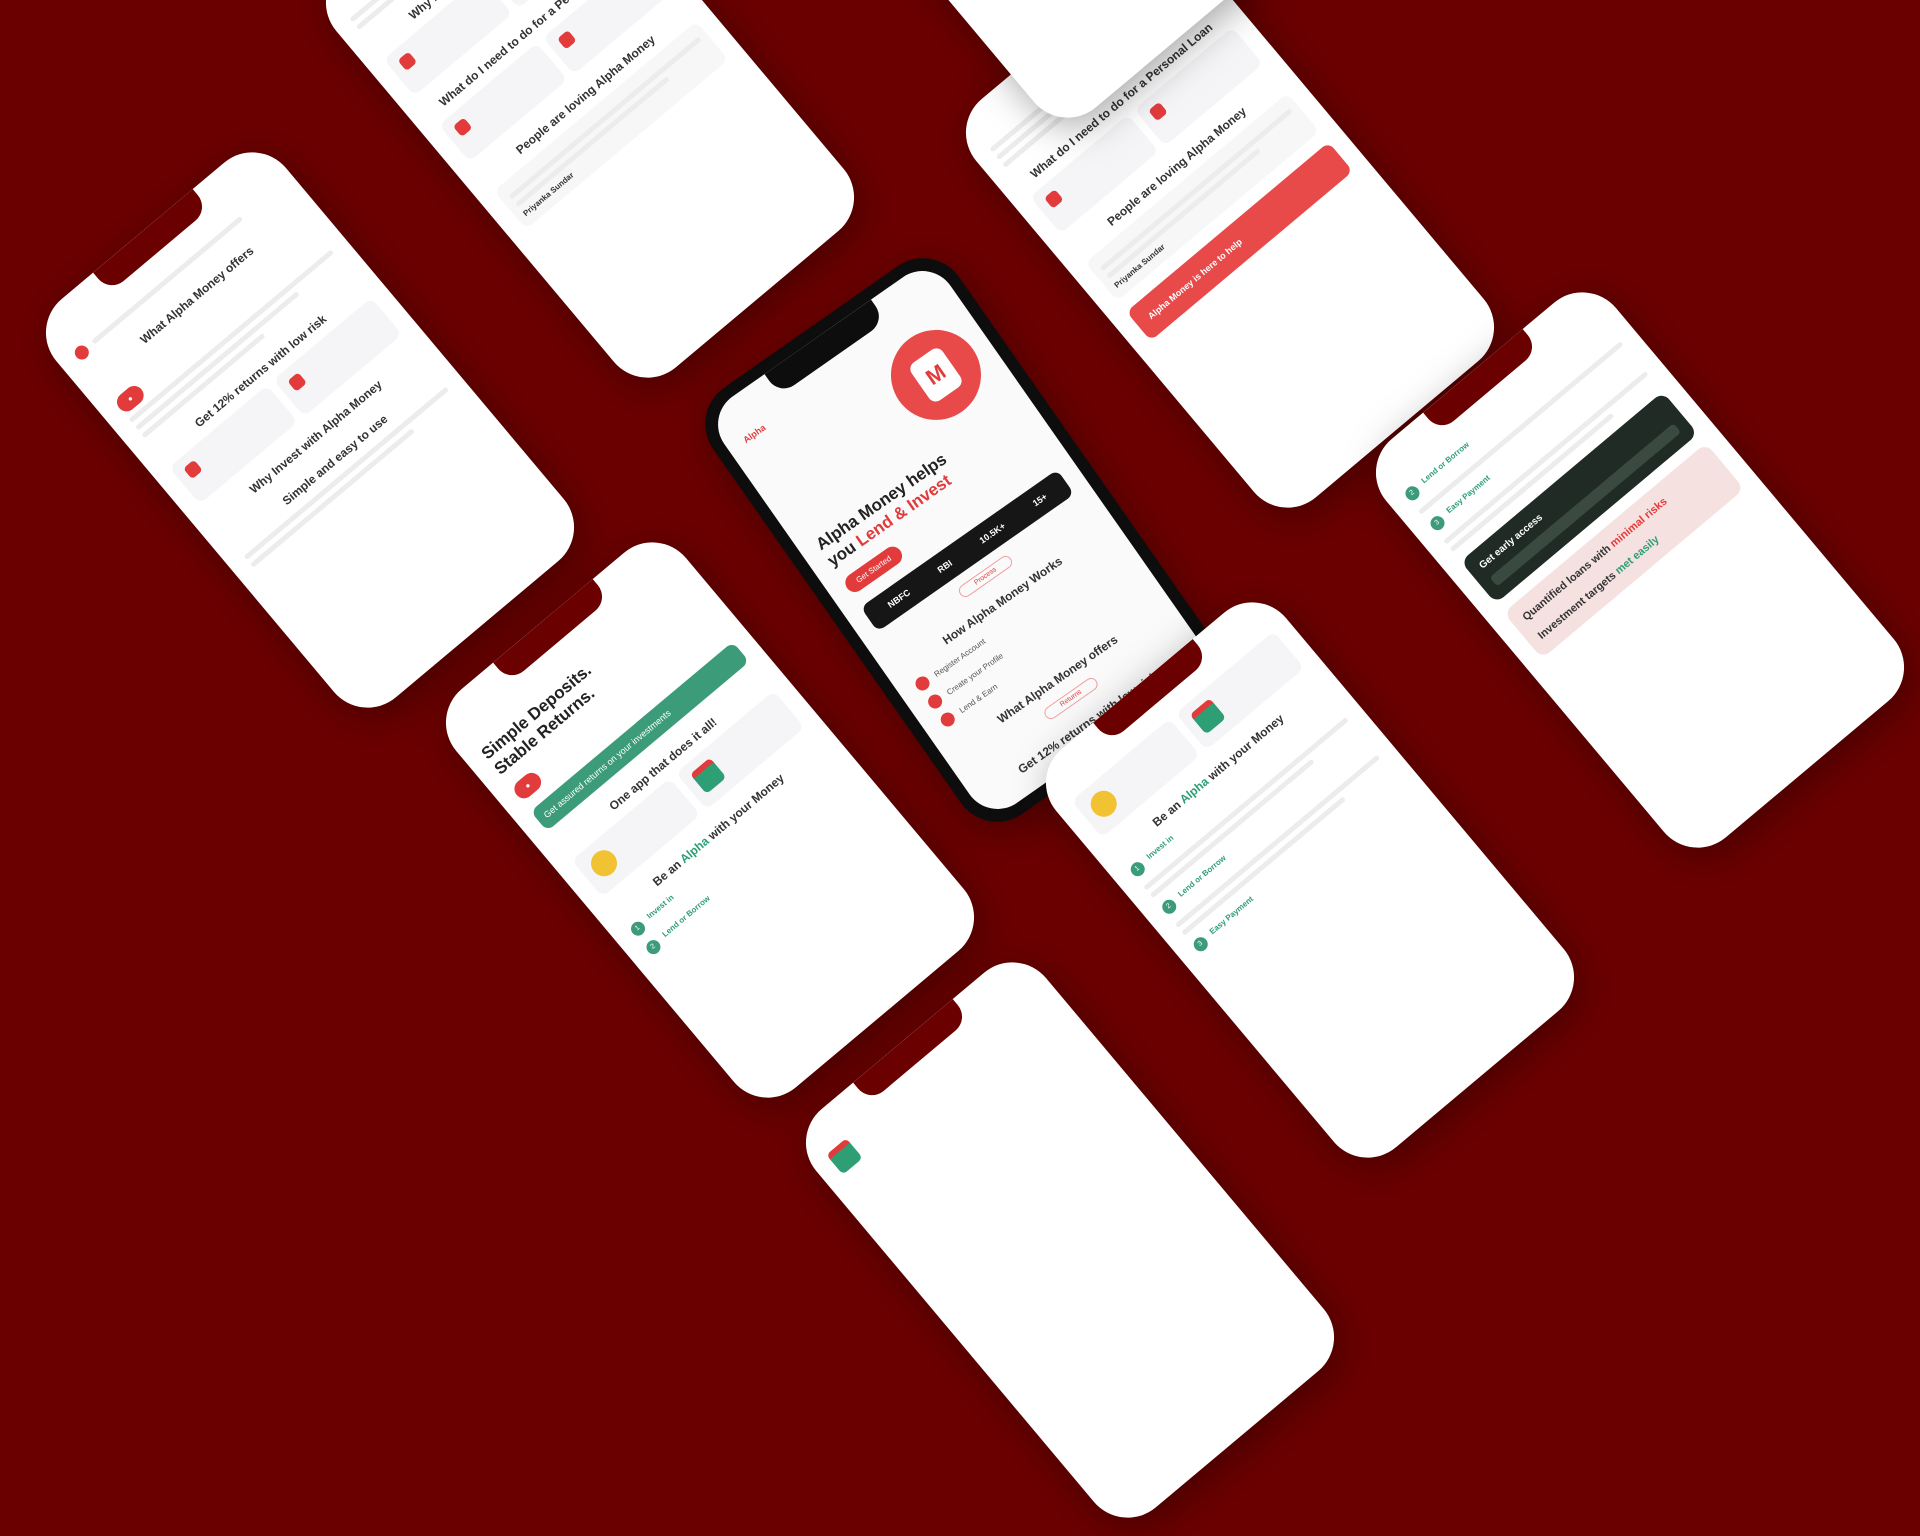  What do you see at coordinates (945, 567) in the screenshot?
I see `stat-item: RBI` at bounding box center [945, 567].